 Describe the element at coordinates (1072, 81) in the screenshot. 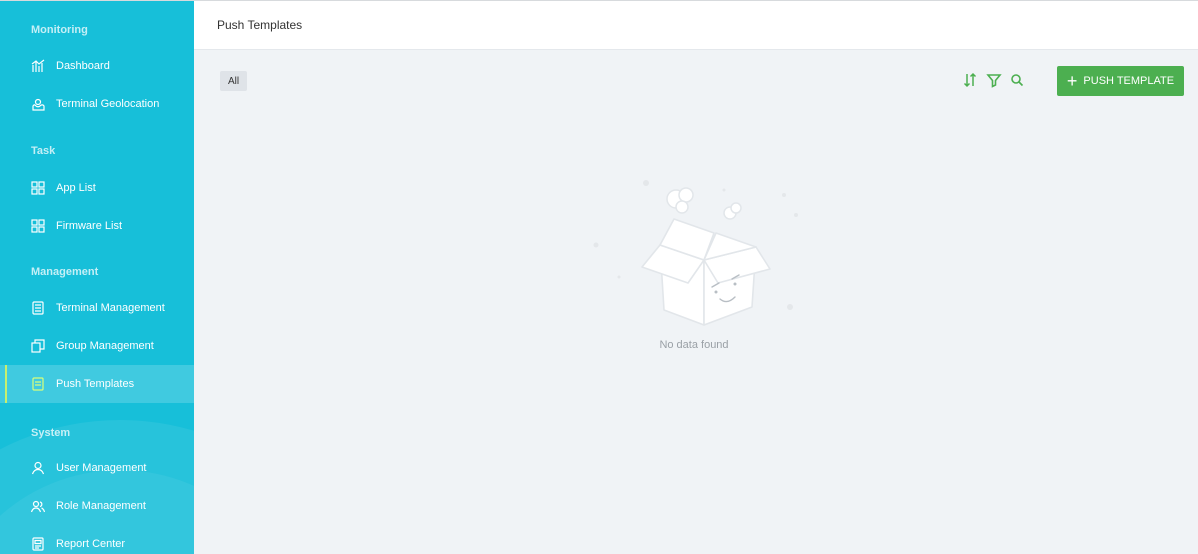

I see `plus-icon: +` at that location.